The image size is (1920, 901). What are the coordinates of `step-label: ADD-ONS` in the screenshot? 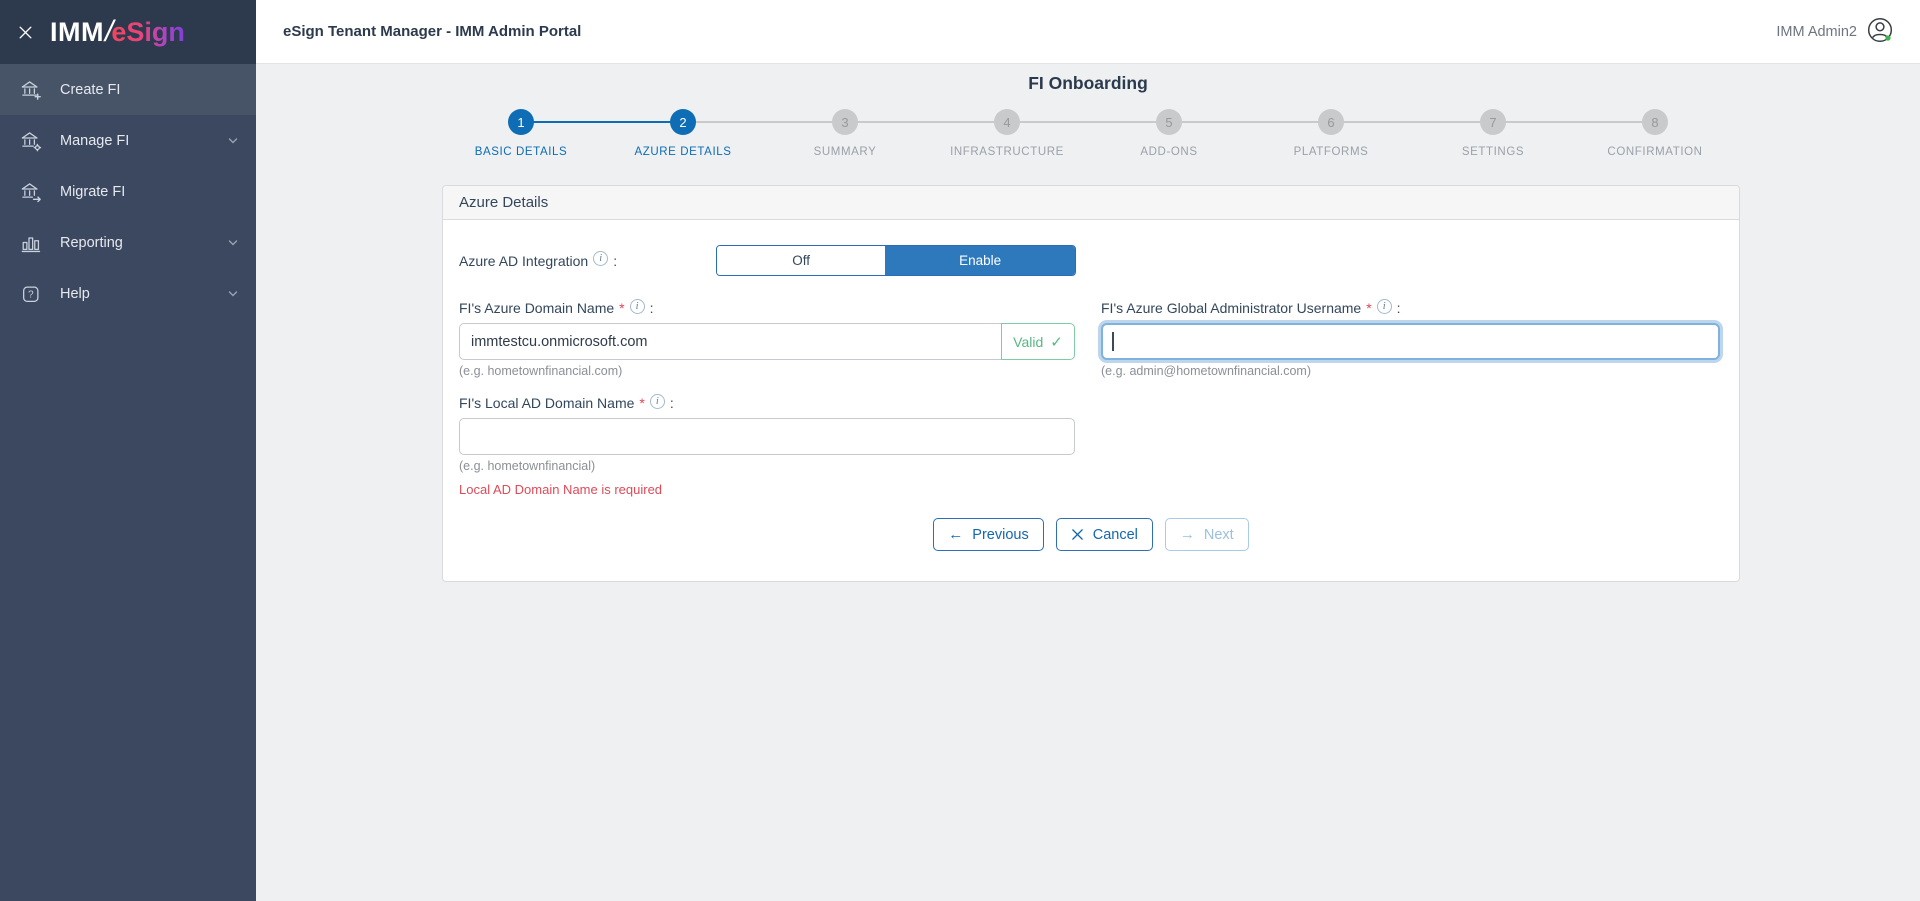 It's located at (1169, 152).